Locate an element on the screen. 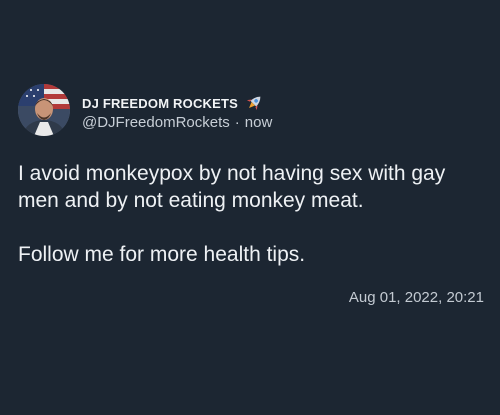 The image size is (500, 415). handle-line: @DJFreedomRockets · now is located at coordinates (177, 122).